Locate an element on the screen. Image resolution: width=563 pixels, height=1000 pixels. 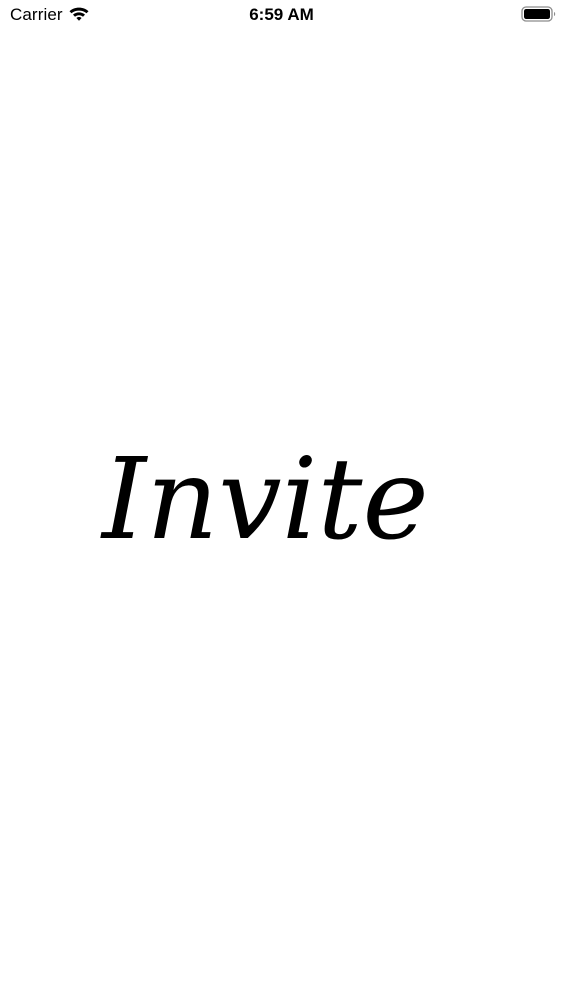
logo-text: Invite is located at coordinates (264, 497).